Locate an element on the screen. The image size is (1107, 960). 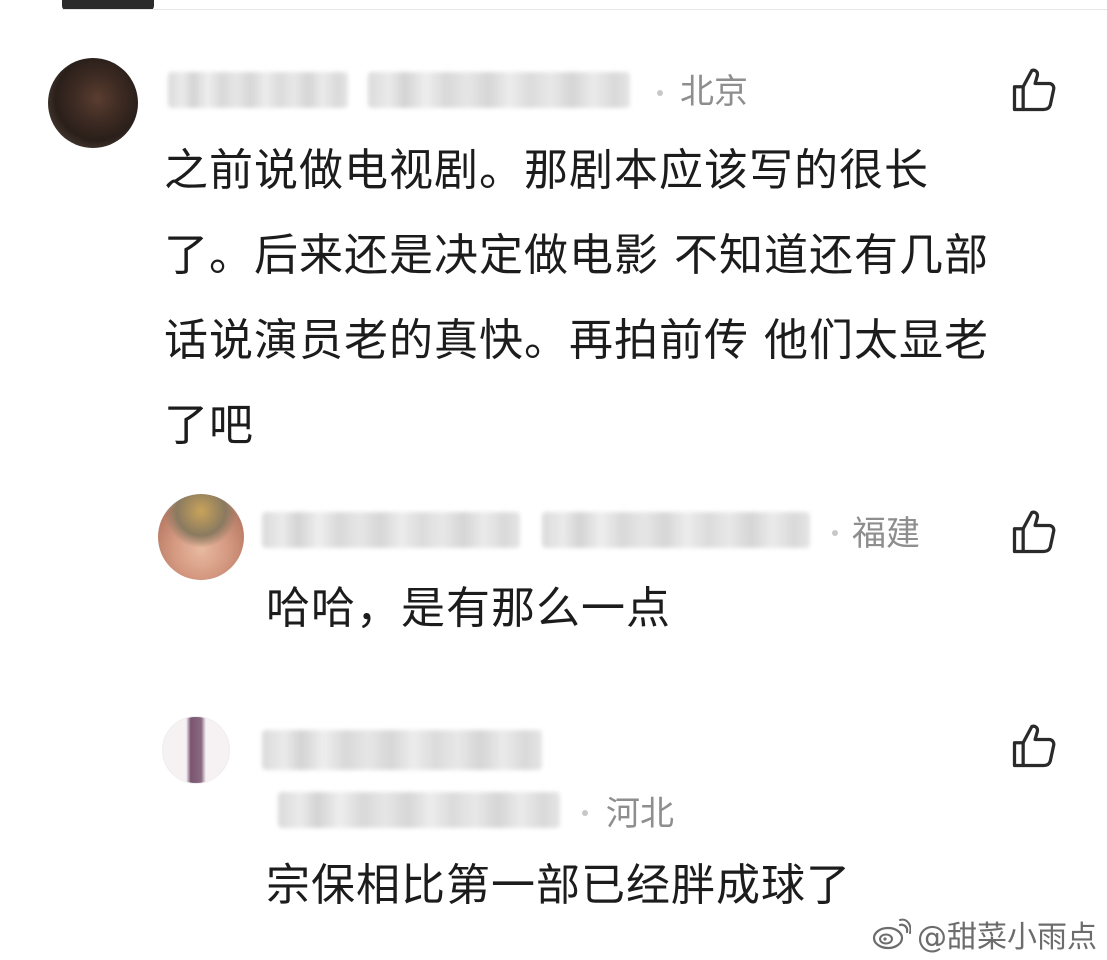
comment-text-line: 话说演员老的真快。再拍前传 他们太显老 is located at coordinates (576, 340).